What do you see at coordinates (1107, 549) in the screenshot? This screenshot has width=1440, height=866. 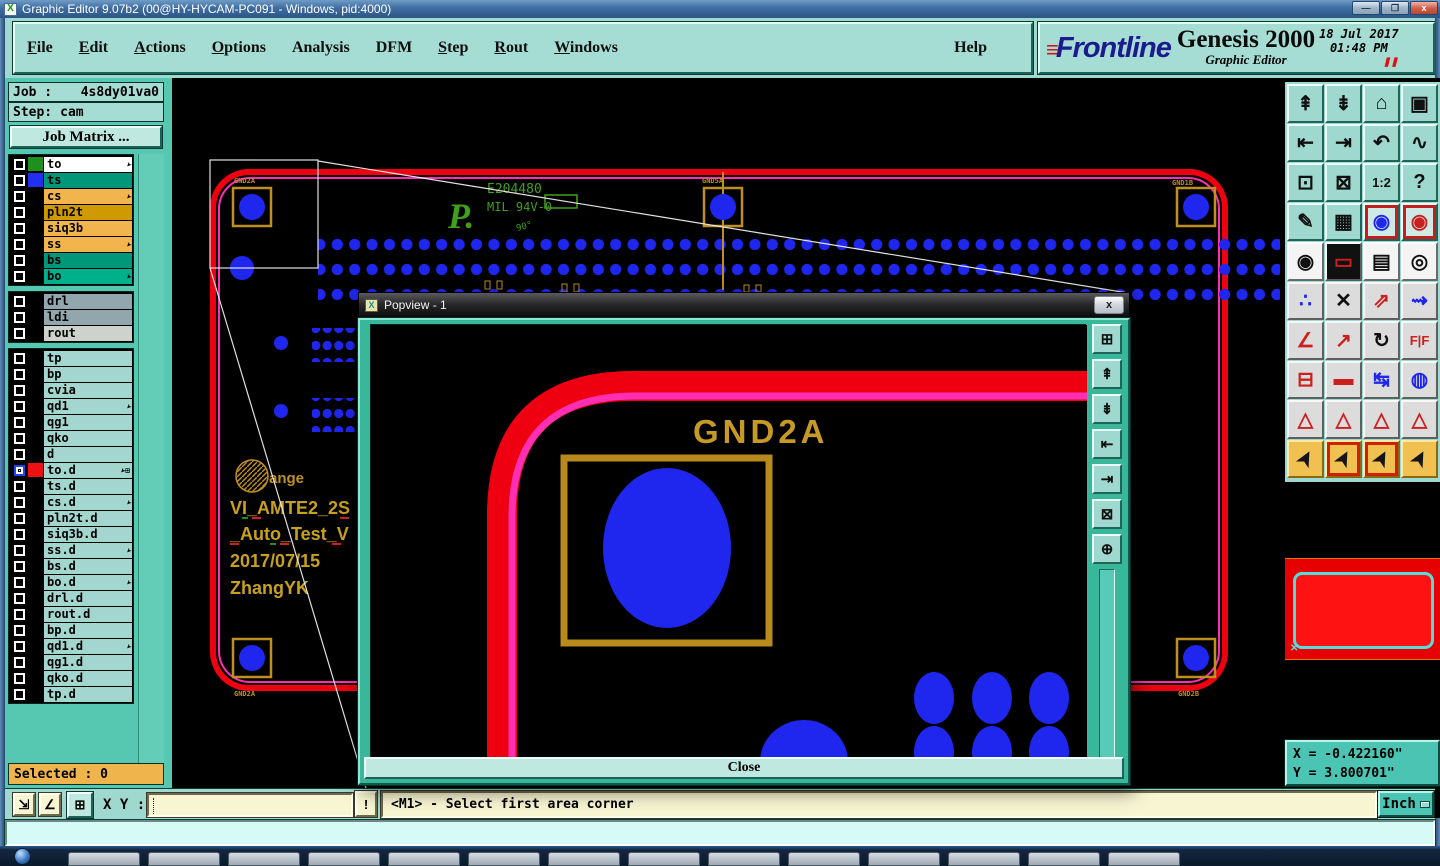 I see `popview-center-view-button: ⊕` at bounding box center [1107, 549].